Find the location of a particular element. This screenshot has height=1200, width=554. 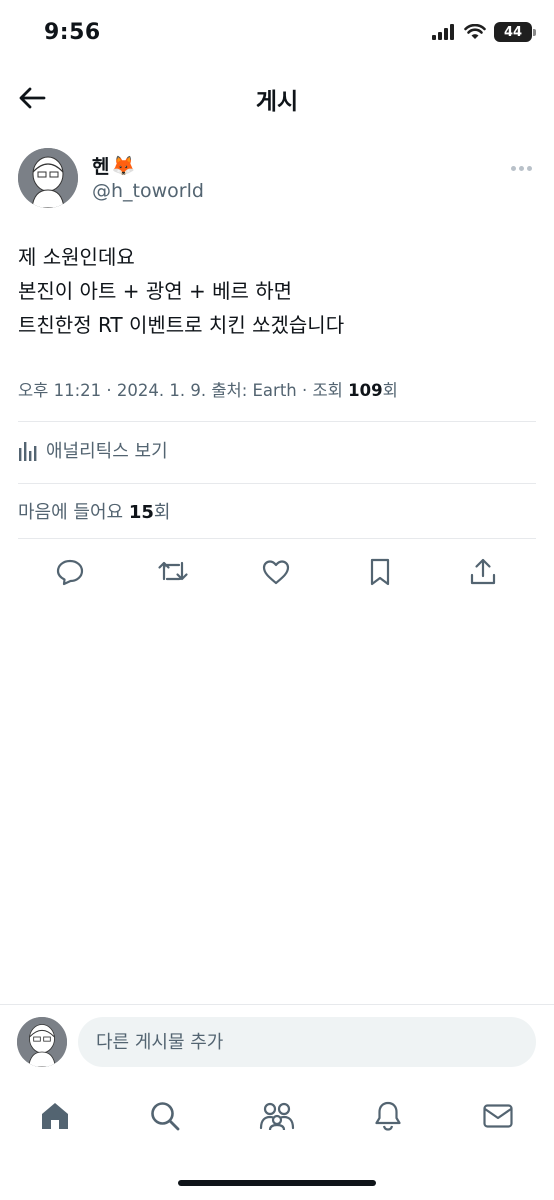

mail-icon is located at coordinates (498, 1116).